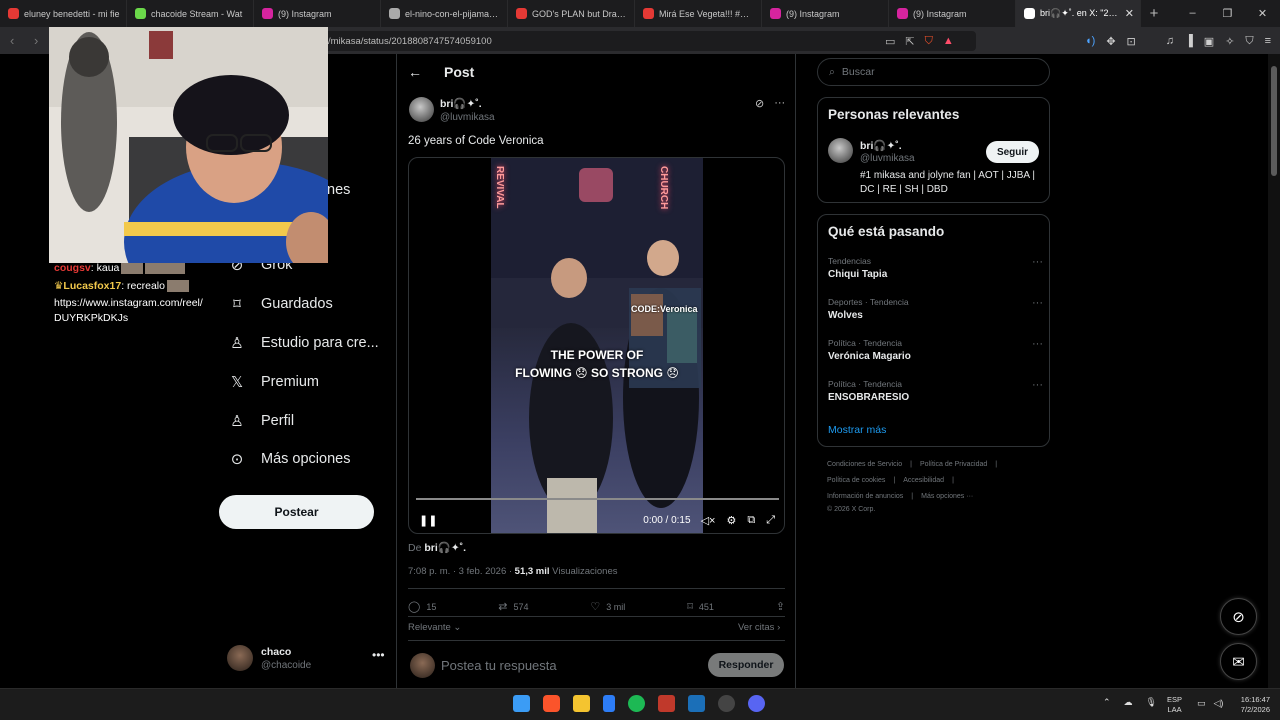  What do you see at coordinates (499, 665) in the screenshot?
I see `reply-input: Postea tu respuesta` at bounding box center [499, 665].